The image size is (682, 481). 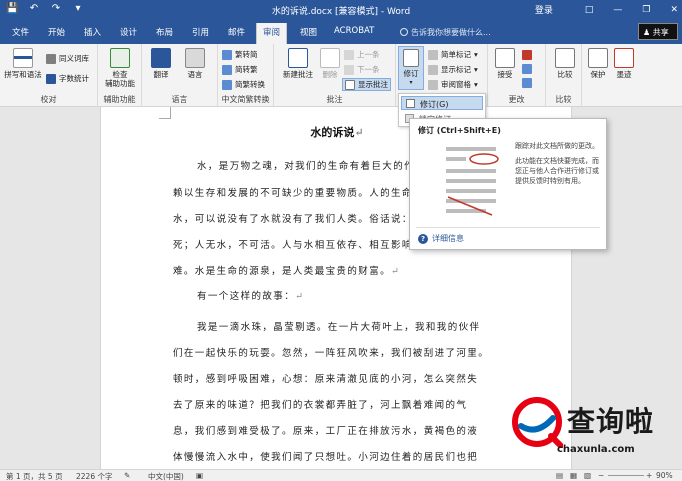 What do you see at coordinates (411, 68) in the screenshot?
I see `track-changes-button: 修订 ▾` at bounding box center [411, 68].